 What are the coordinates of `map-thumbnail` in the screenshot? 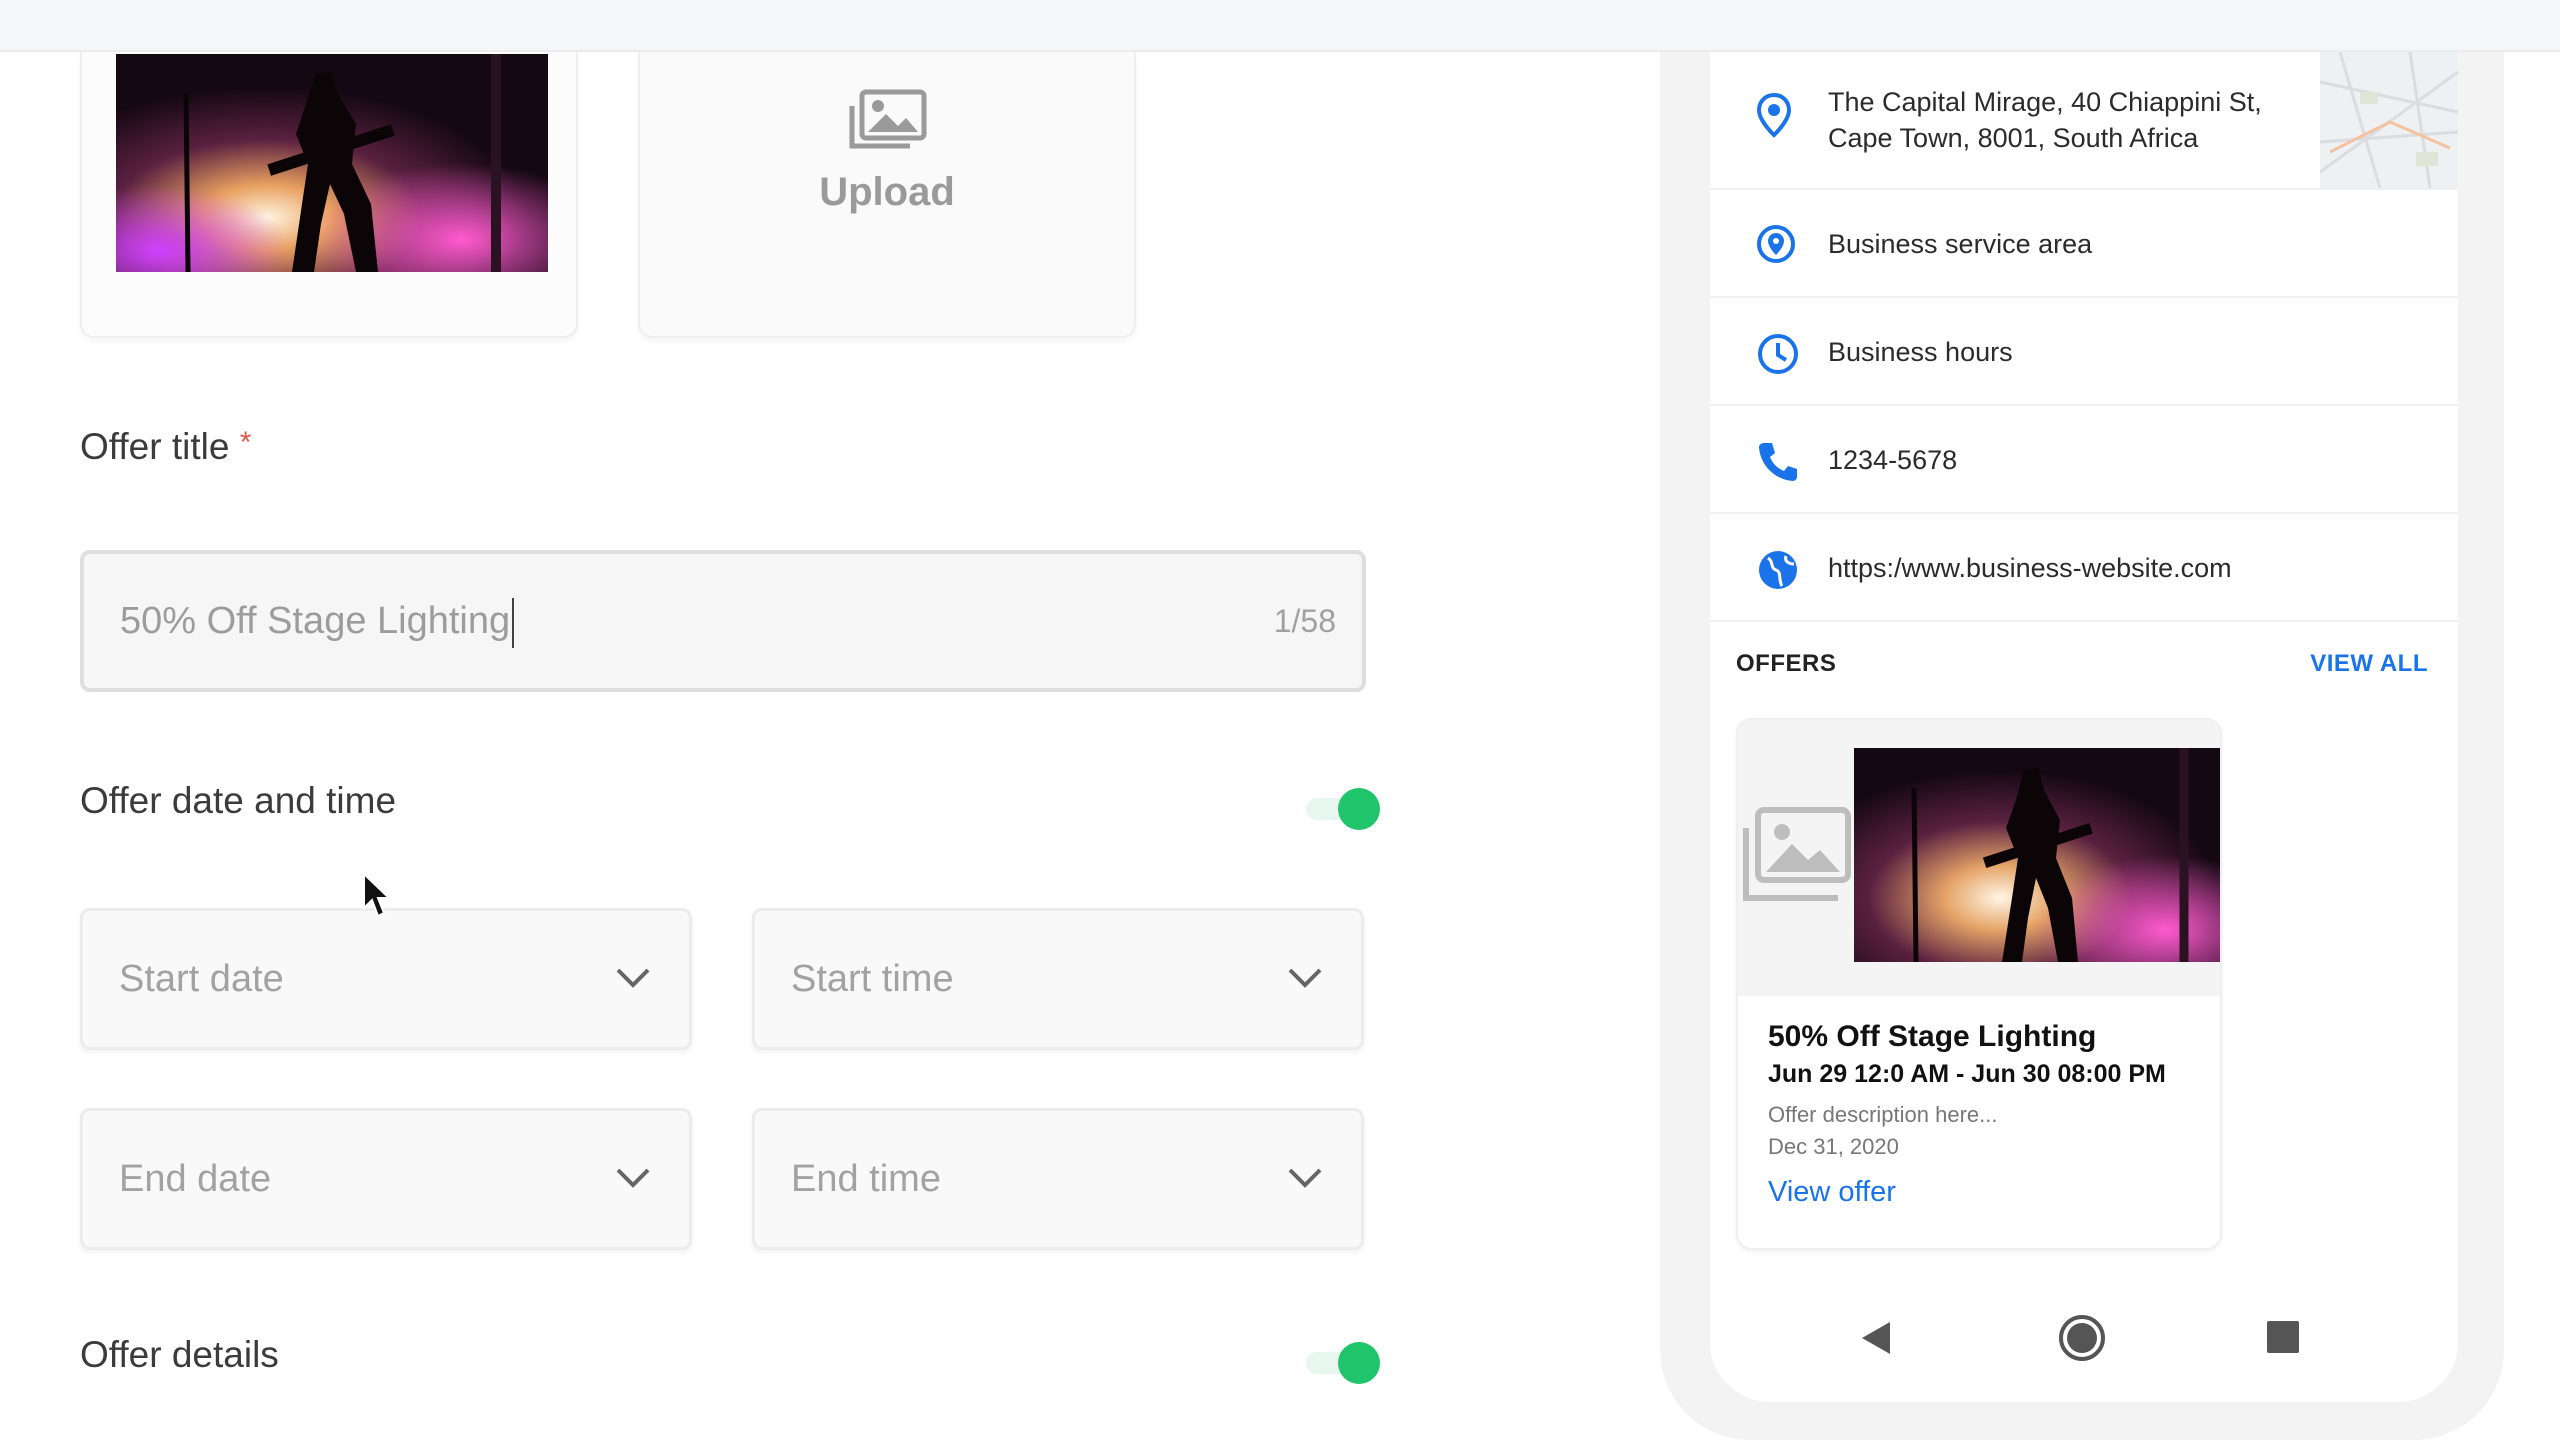 It's located at (2389, 120).